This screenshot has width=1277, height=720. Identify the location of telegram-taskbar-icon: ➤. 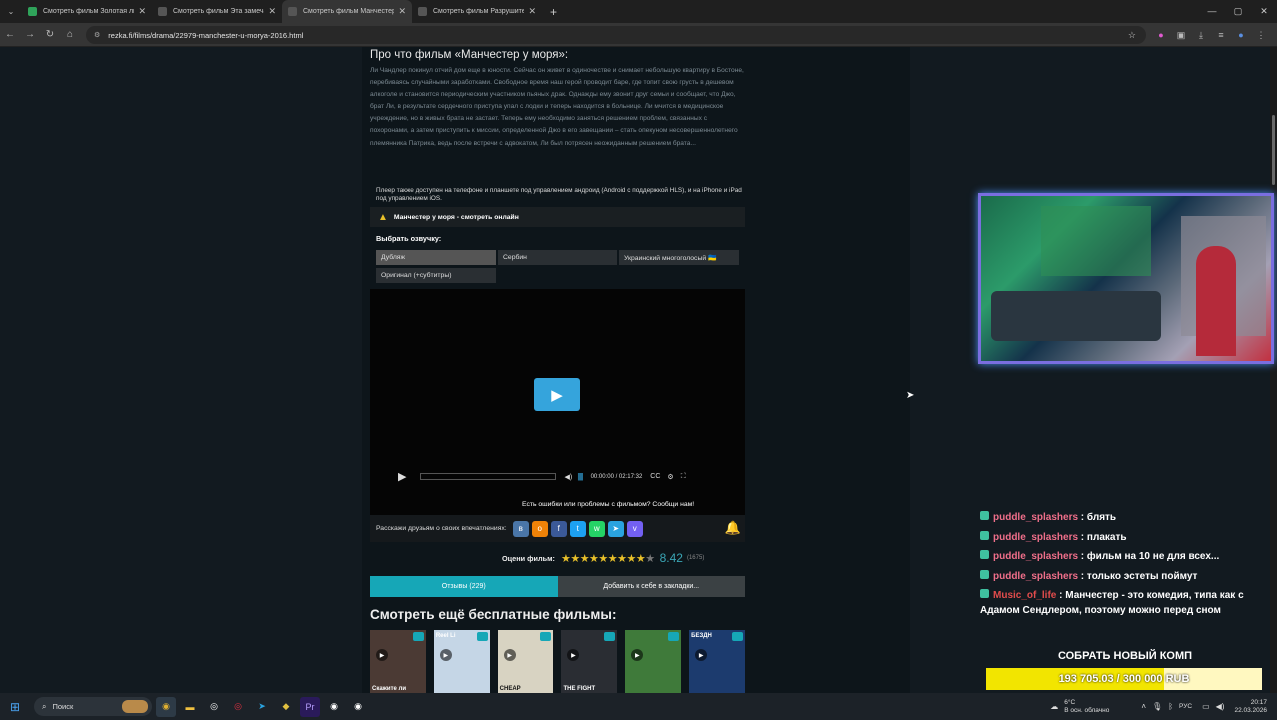
(262, 707).